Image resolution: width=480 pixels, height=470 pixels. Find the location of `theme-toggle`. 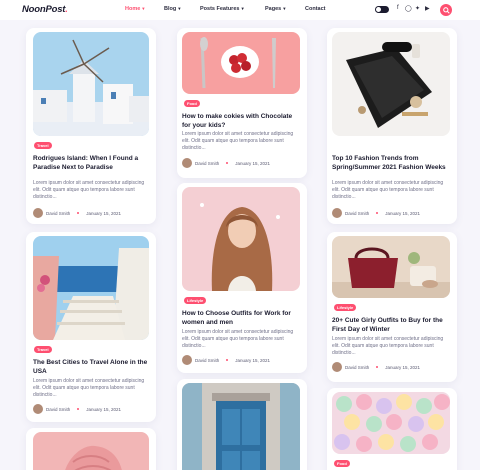

theme-toggle is located at coordinates (382, 9).